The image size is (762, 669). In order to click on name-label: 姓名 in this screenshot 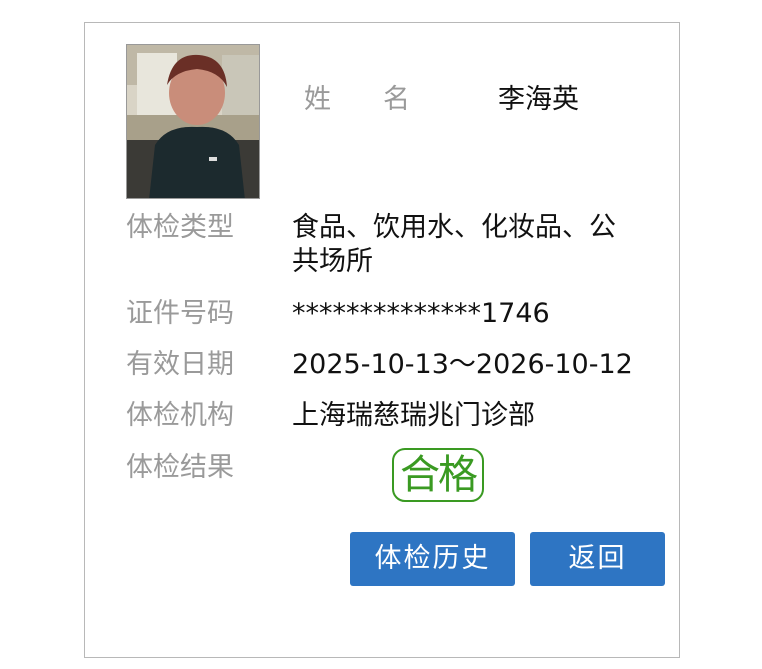, I will do `click(357, 96)`.